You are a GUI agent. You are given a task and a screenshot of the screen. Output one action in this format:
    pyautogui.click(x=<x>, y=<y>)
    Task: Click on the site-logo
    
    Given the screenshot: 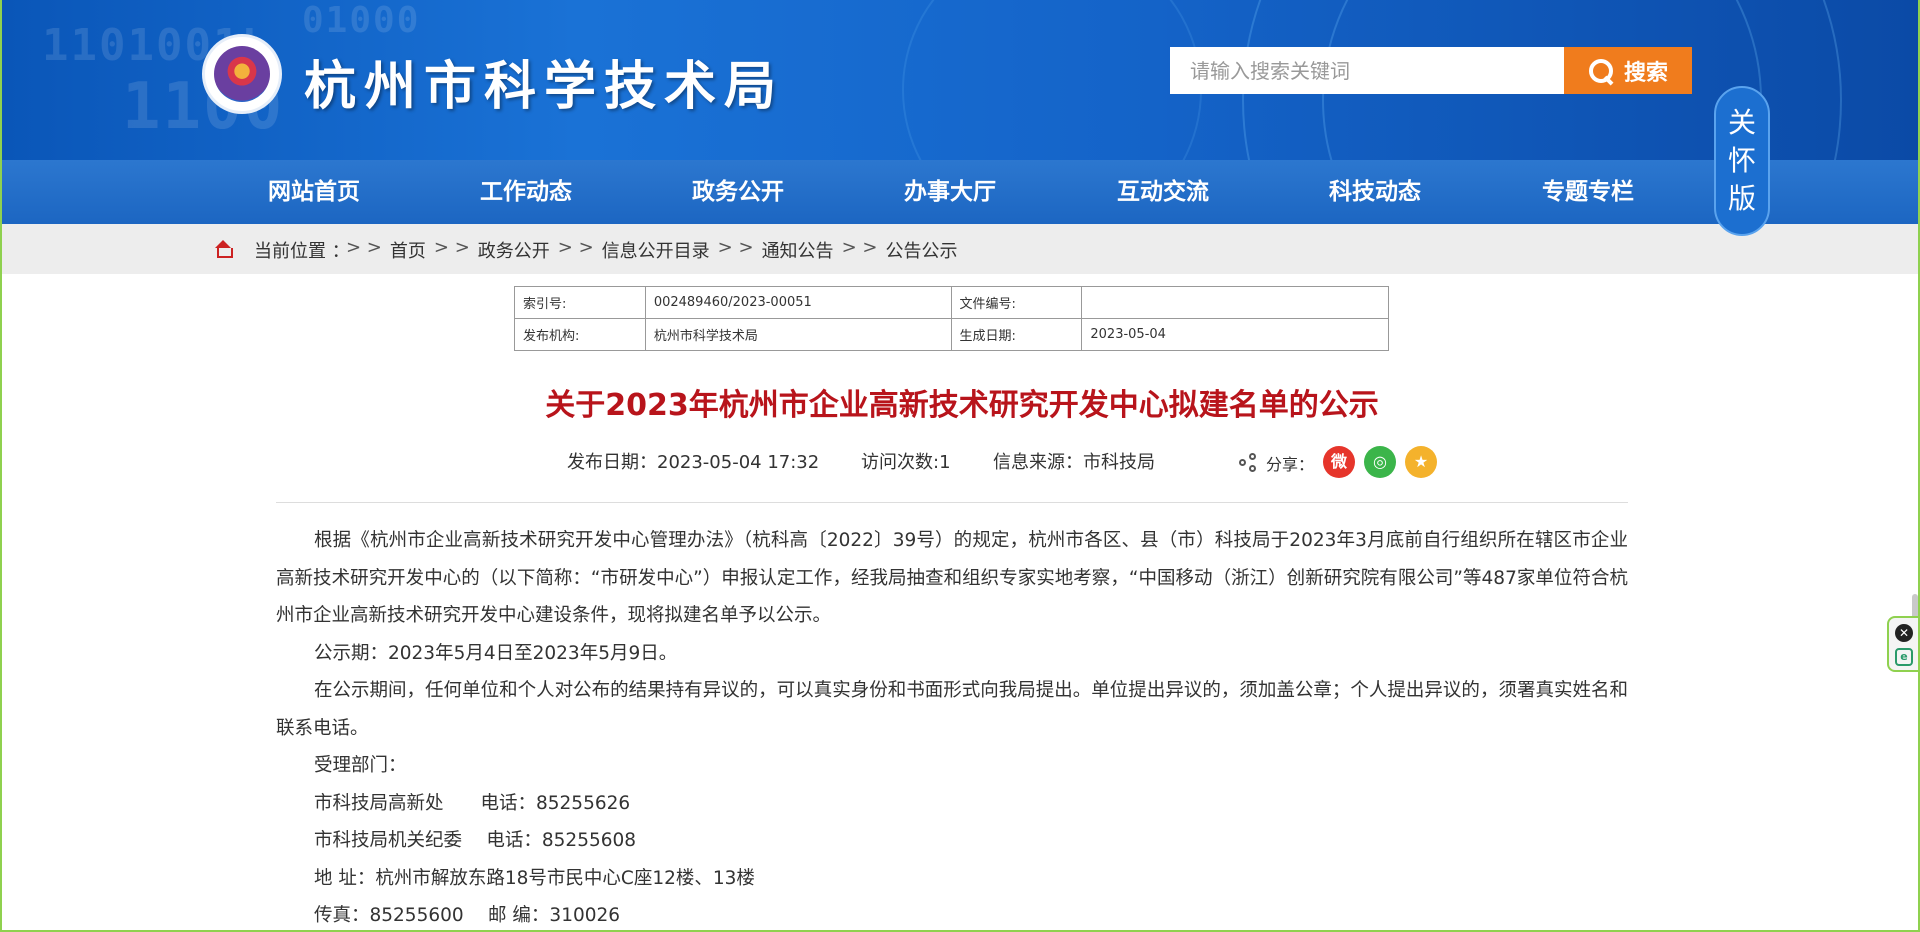 What is the action you would take?
    pyautogui.click(x=242, y=74)
    